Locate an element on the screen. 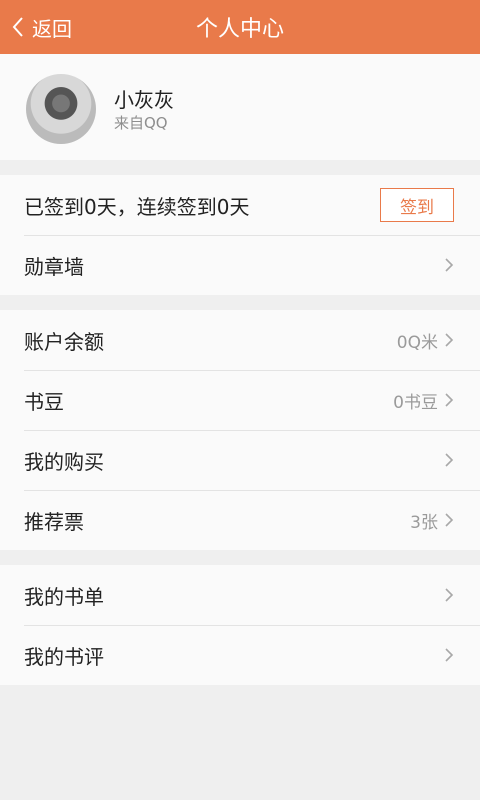 The width and height of the screenshot is (480, 800). checkin-row: 已签到0天，连续签到0天 签到 is located at coordinates (240, 205).